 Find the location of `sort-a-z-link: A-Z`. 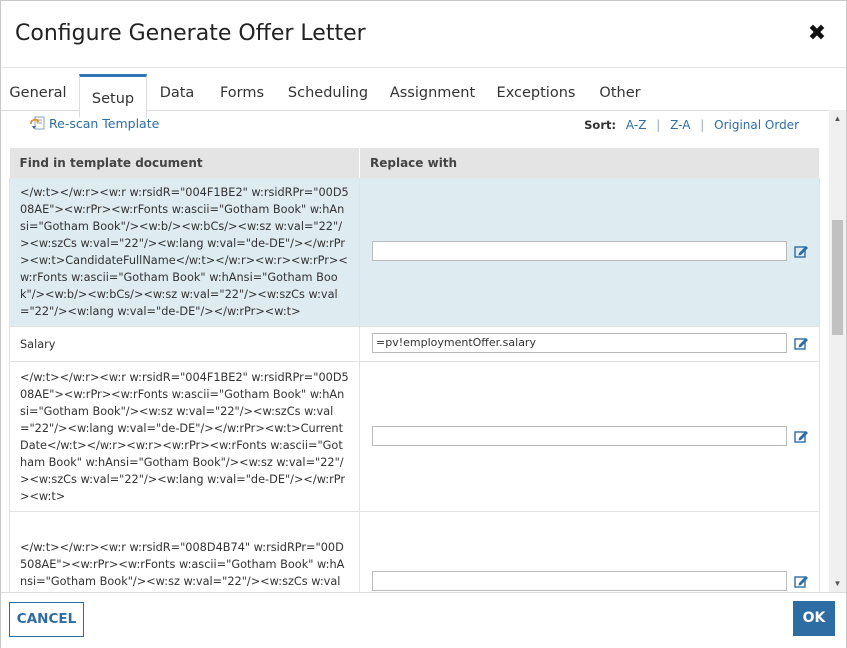

sort-a-z-link: A-Z is located at coordinates (636, 125).